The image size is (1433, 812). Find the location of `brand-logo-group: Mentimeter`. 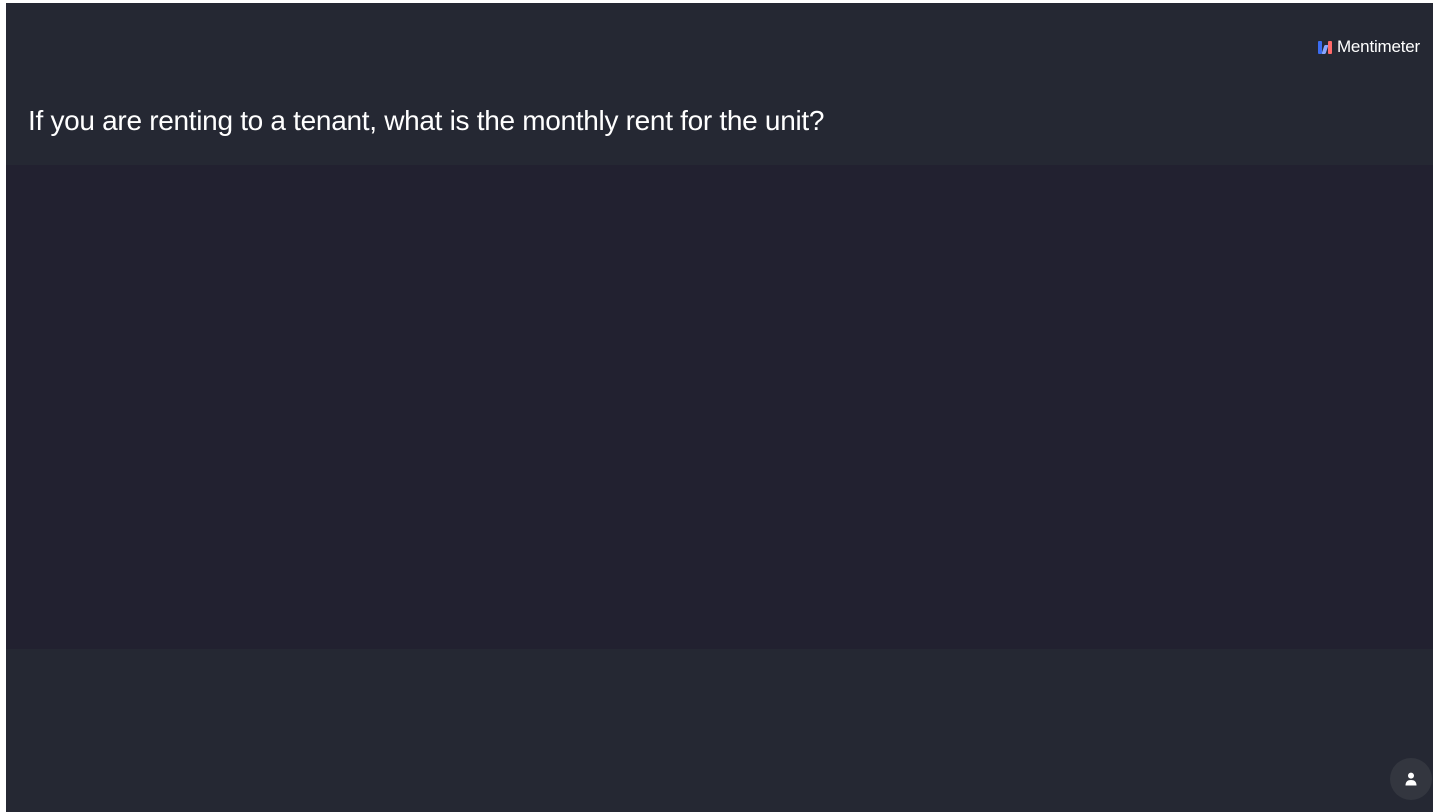

brand-logo-group: Mentimeter is located at coordinates (1368, 47).